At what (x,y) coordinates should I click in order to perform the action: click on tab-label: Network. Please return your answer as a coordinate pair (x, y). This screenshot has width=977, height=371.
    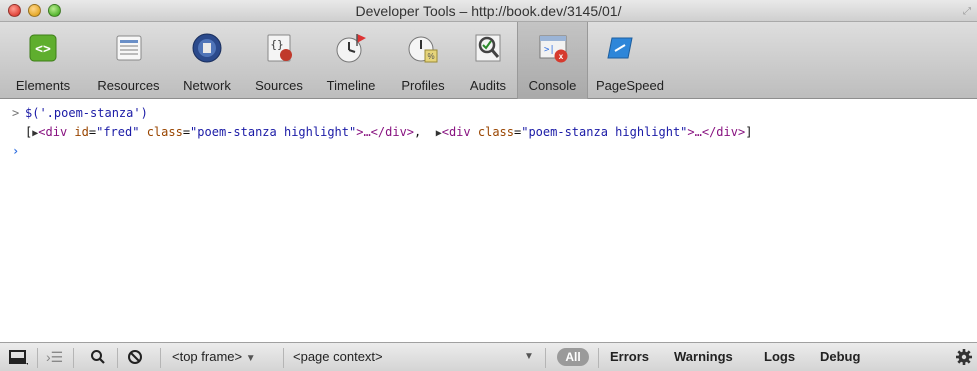
    Looking at the image, I should click on (207, 85).